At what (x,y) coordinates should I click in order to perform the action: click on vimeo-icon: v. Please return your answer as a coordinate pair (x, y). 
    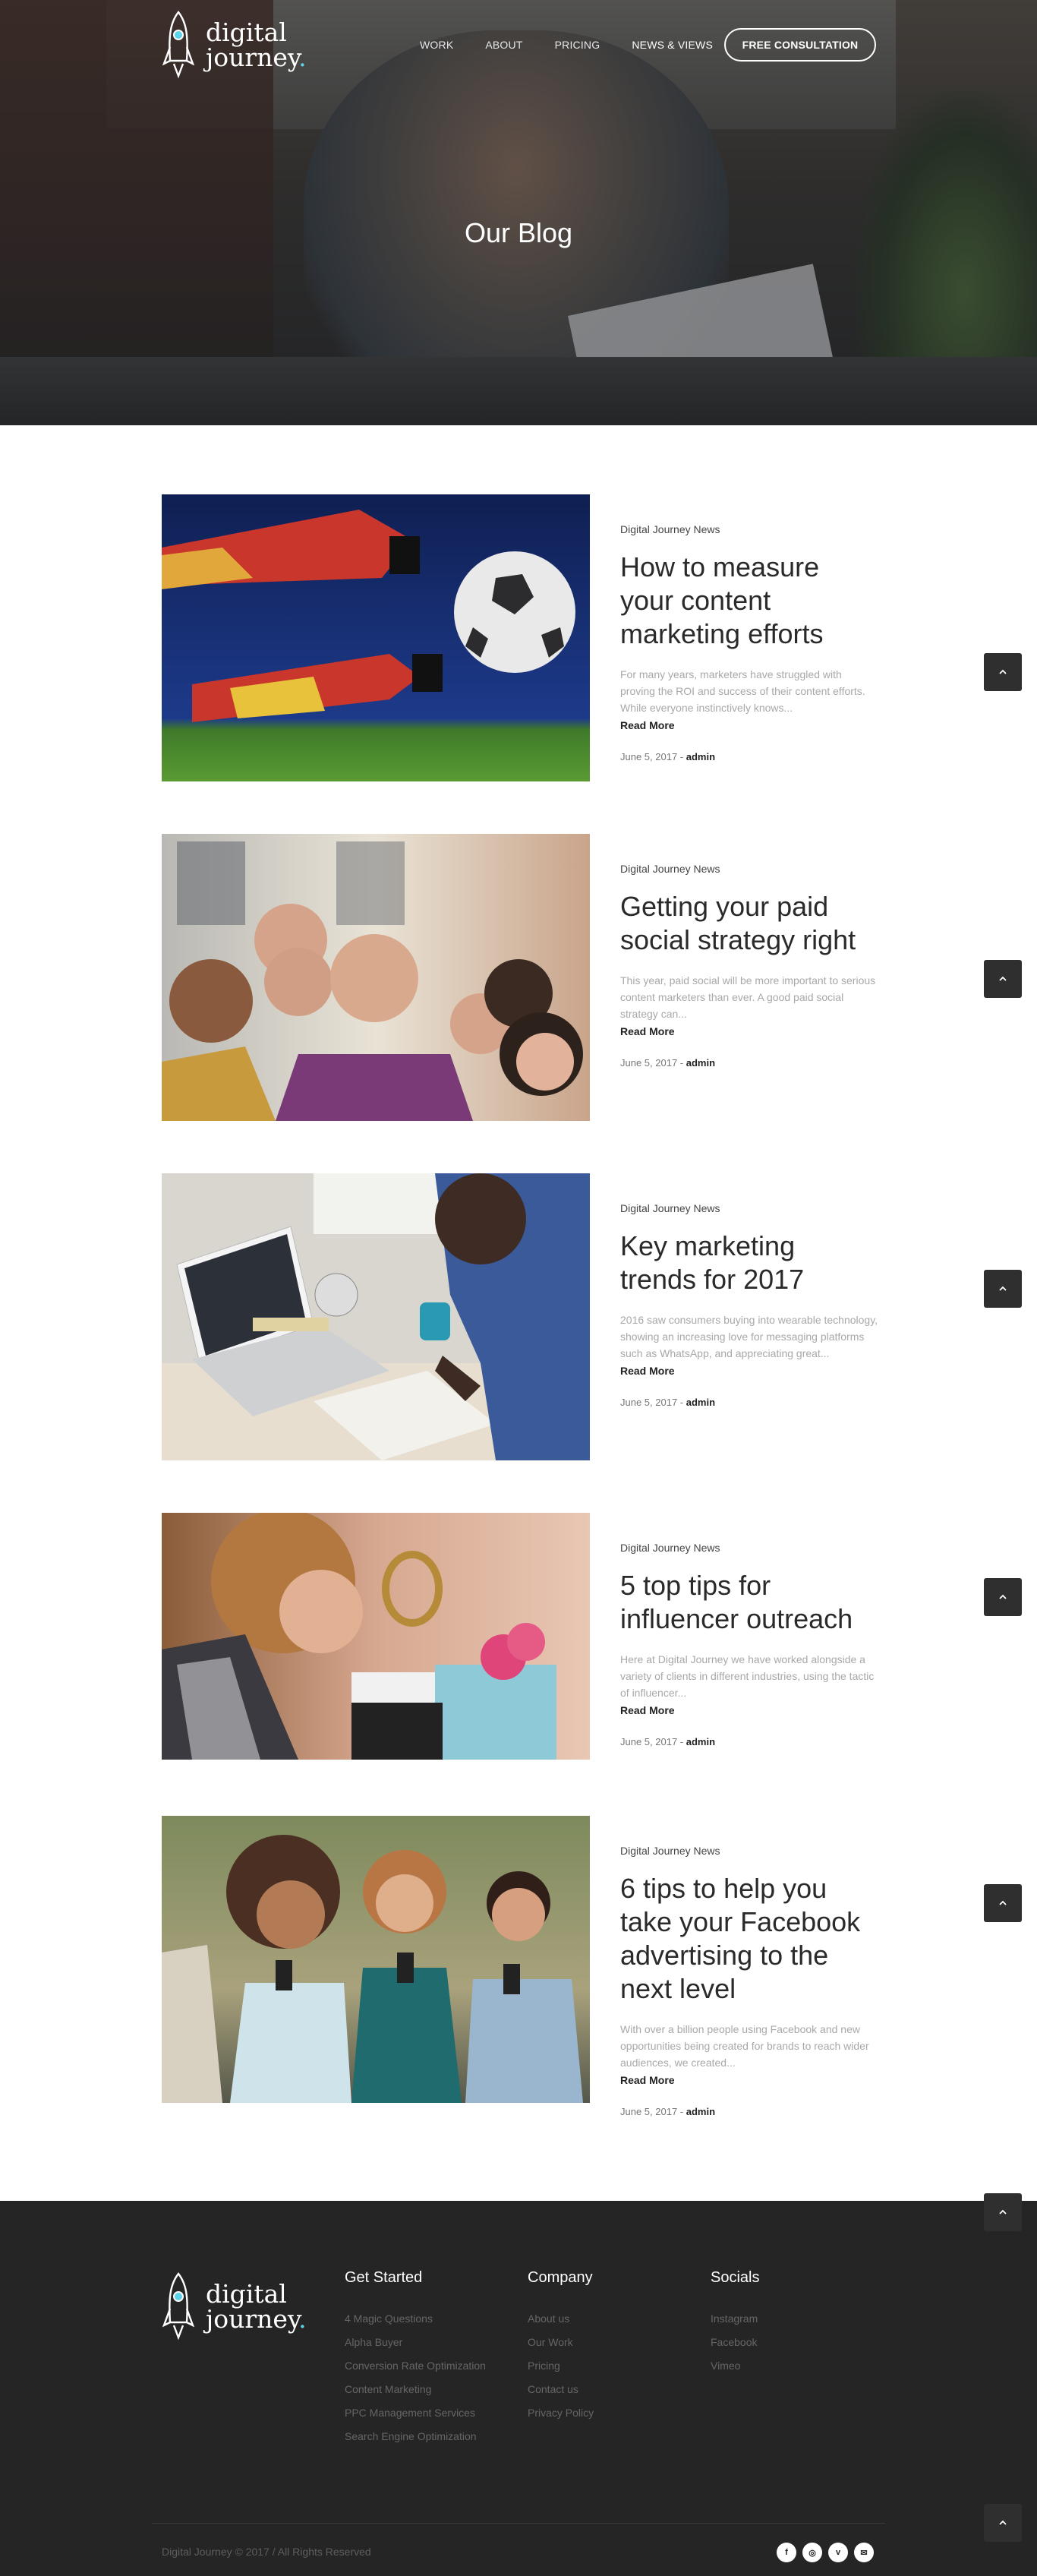
    Looking at the image, I should click on (838, 2553).